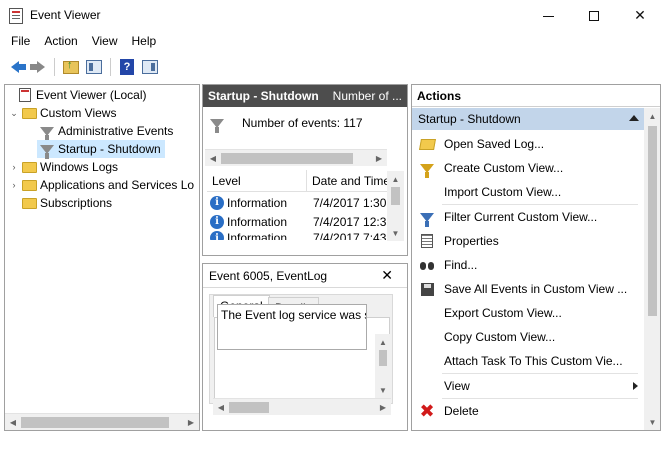  Describe the element at coordinates (127, 67) in the screenshot. I see `help-button: ?` at that location.